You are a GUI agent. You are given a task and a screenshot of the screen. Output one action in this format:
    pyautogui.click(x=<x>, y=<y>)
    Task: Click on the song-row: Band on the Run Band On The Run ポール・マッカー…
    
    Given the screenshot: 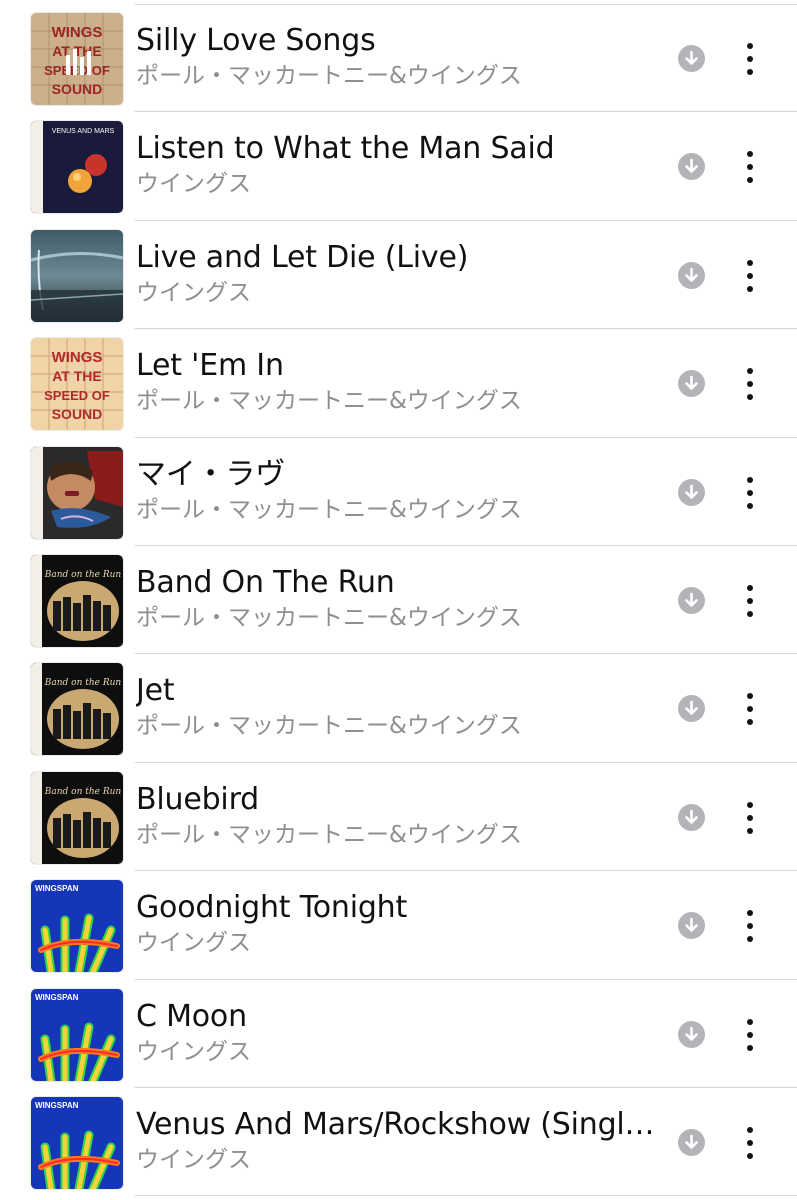 What is the action you would take?
    pyautogui.click(x=398, y=600)
    